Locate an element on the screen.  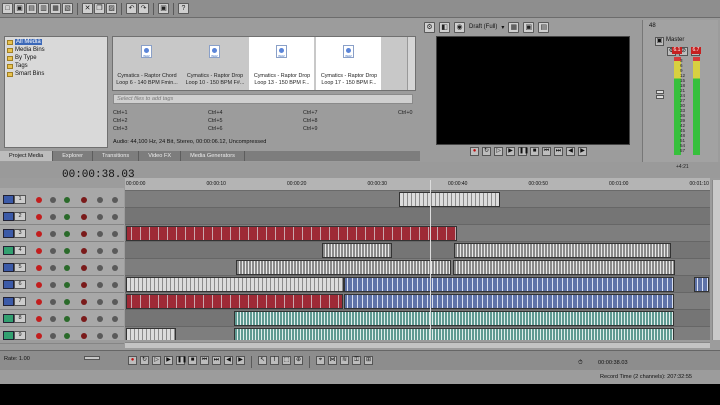
envelope-tool-icon: ⌇ is located at coordinates (274, 360).